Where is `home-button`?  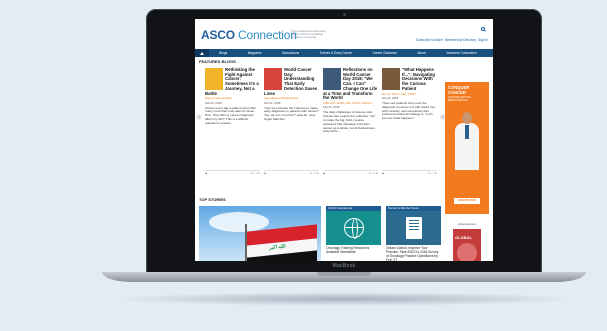 home-button is located at coordinates (202, 53).